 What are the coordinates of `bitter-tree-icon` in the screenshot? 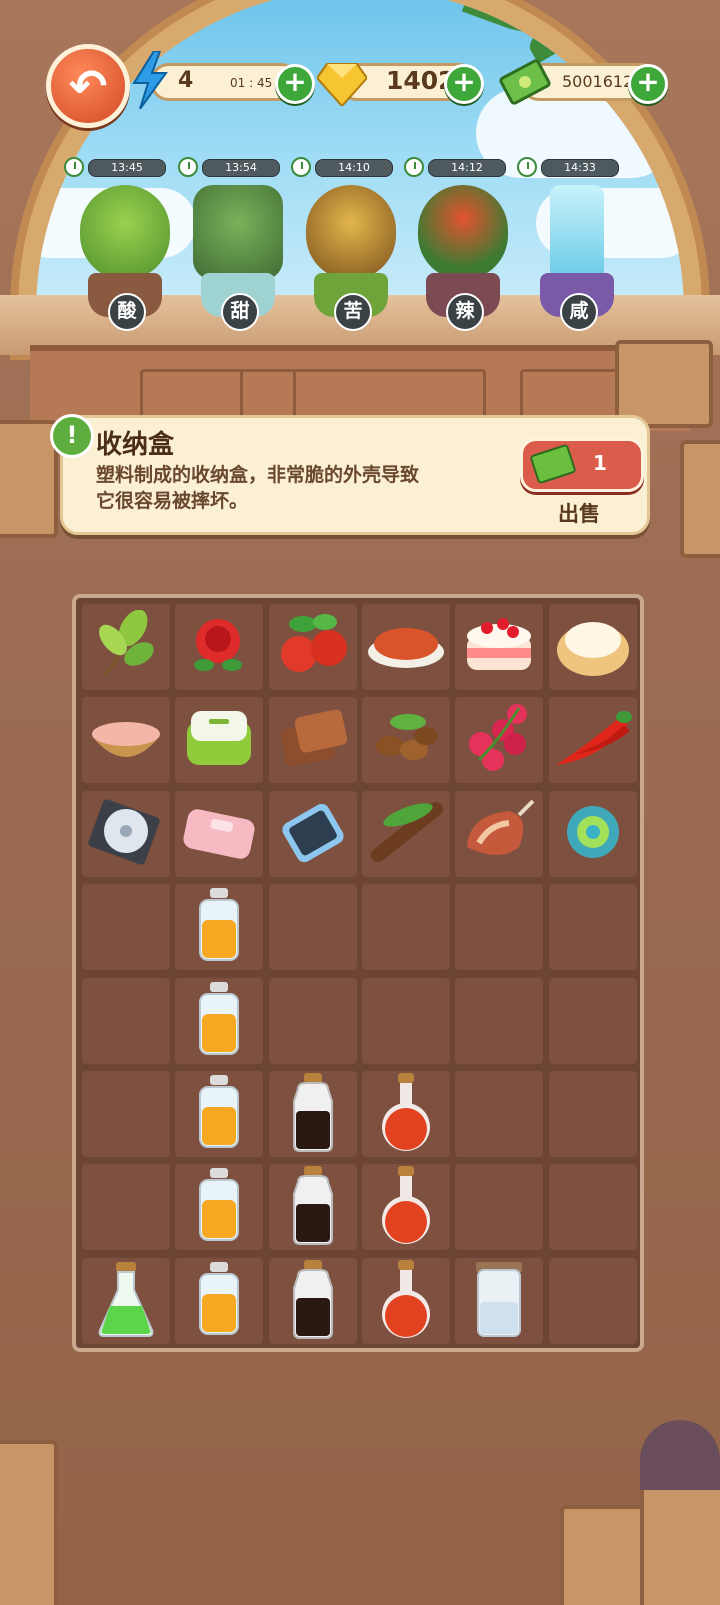 It's located at (351, 232).